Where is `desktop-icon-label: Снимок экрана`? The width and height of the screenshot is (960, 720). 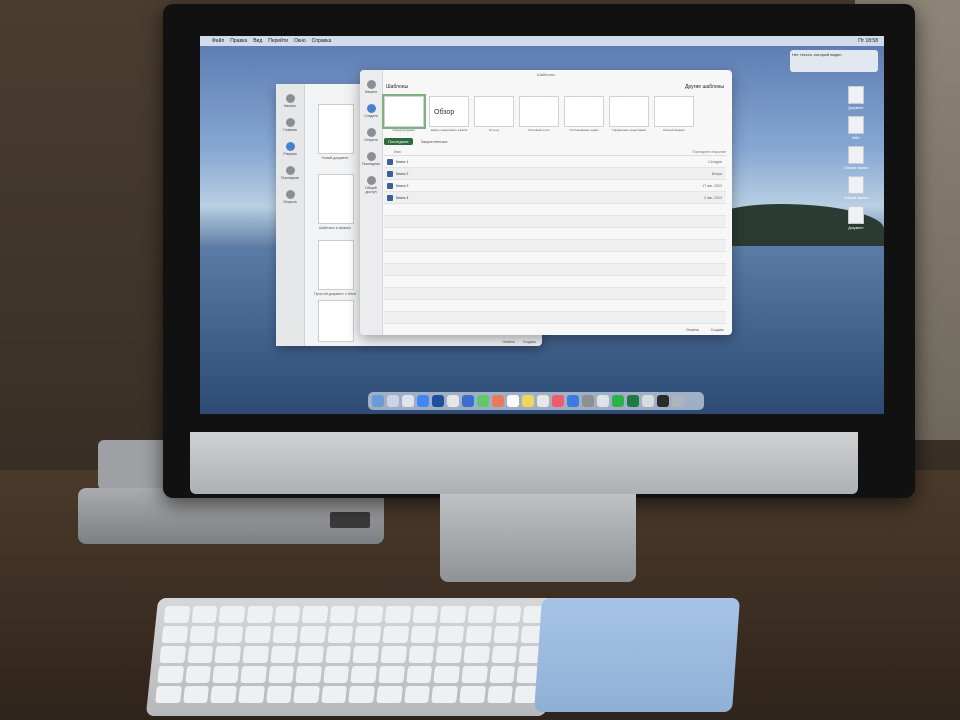
desktop-icon-label: Снимок экрана is located at coordinates (856, 198).